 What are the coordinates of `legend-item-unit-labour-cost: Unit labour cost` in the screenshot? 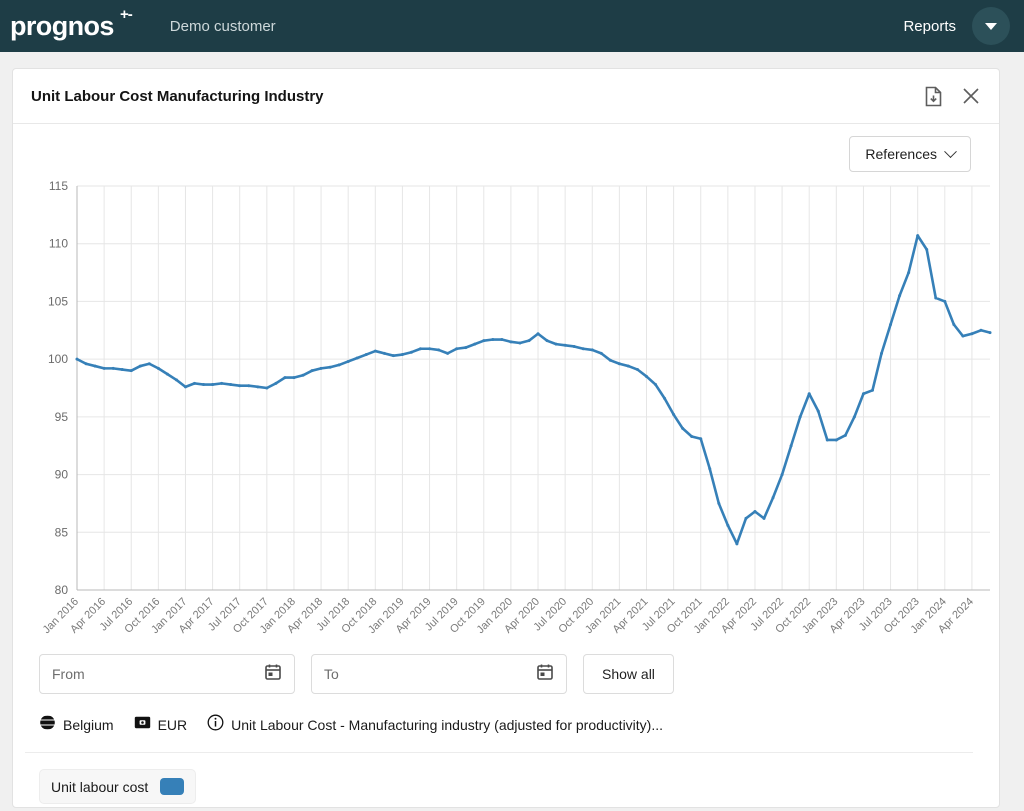 It's located at (118, 786).